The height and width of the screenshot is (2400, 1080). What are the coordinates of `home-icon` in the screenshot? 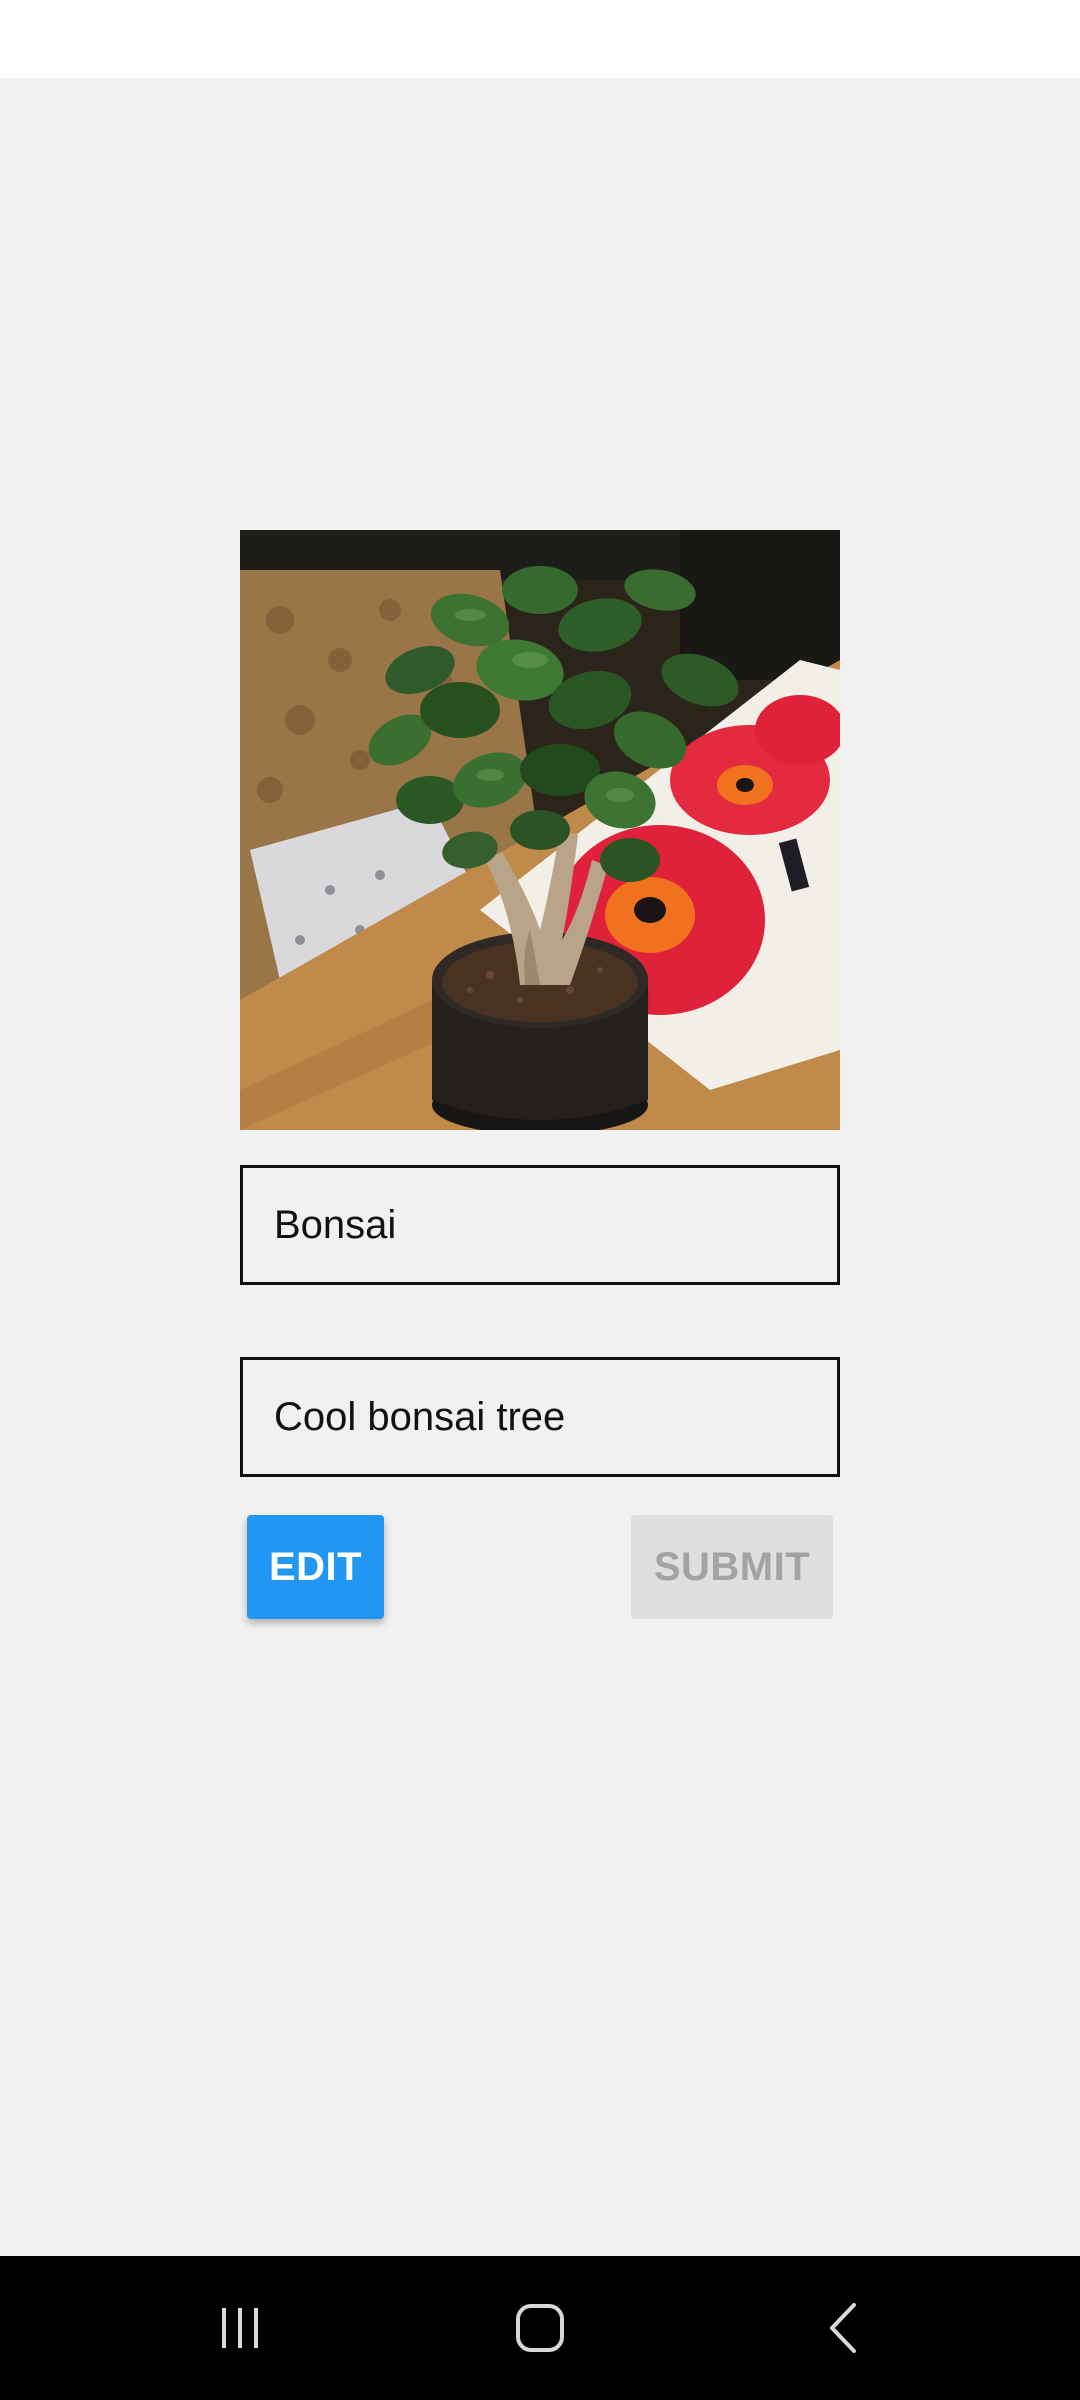 It's located at (540, 2328).